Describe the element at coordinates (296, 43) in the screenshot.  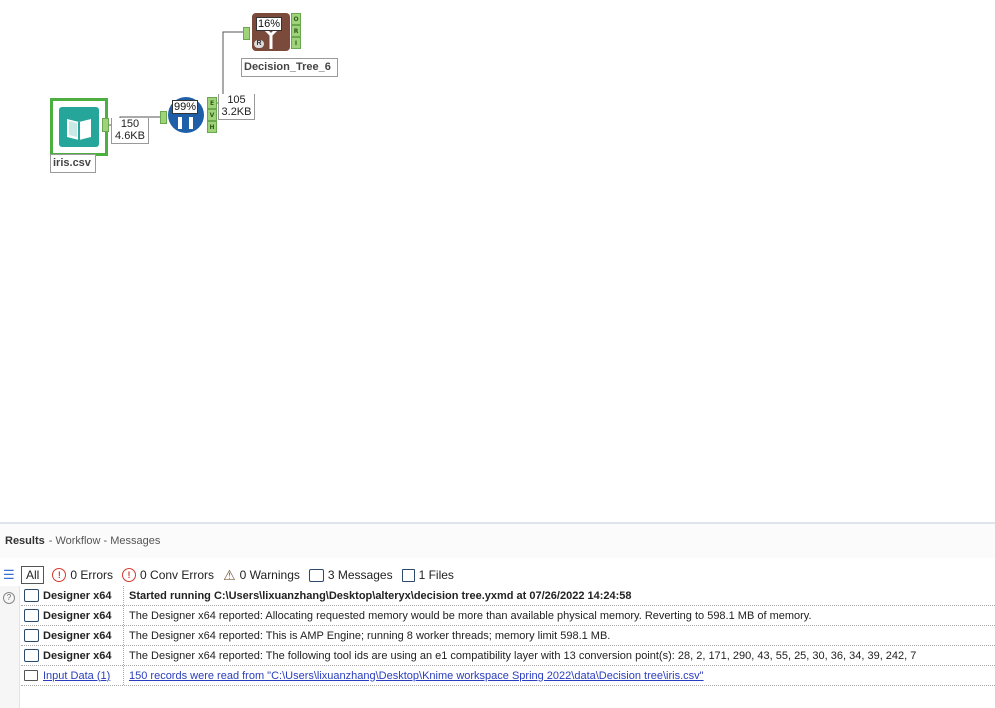
I see `tree-anchor-i: I` at that location.